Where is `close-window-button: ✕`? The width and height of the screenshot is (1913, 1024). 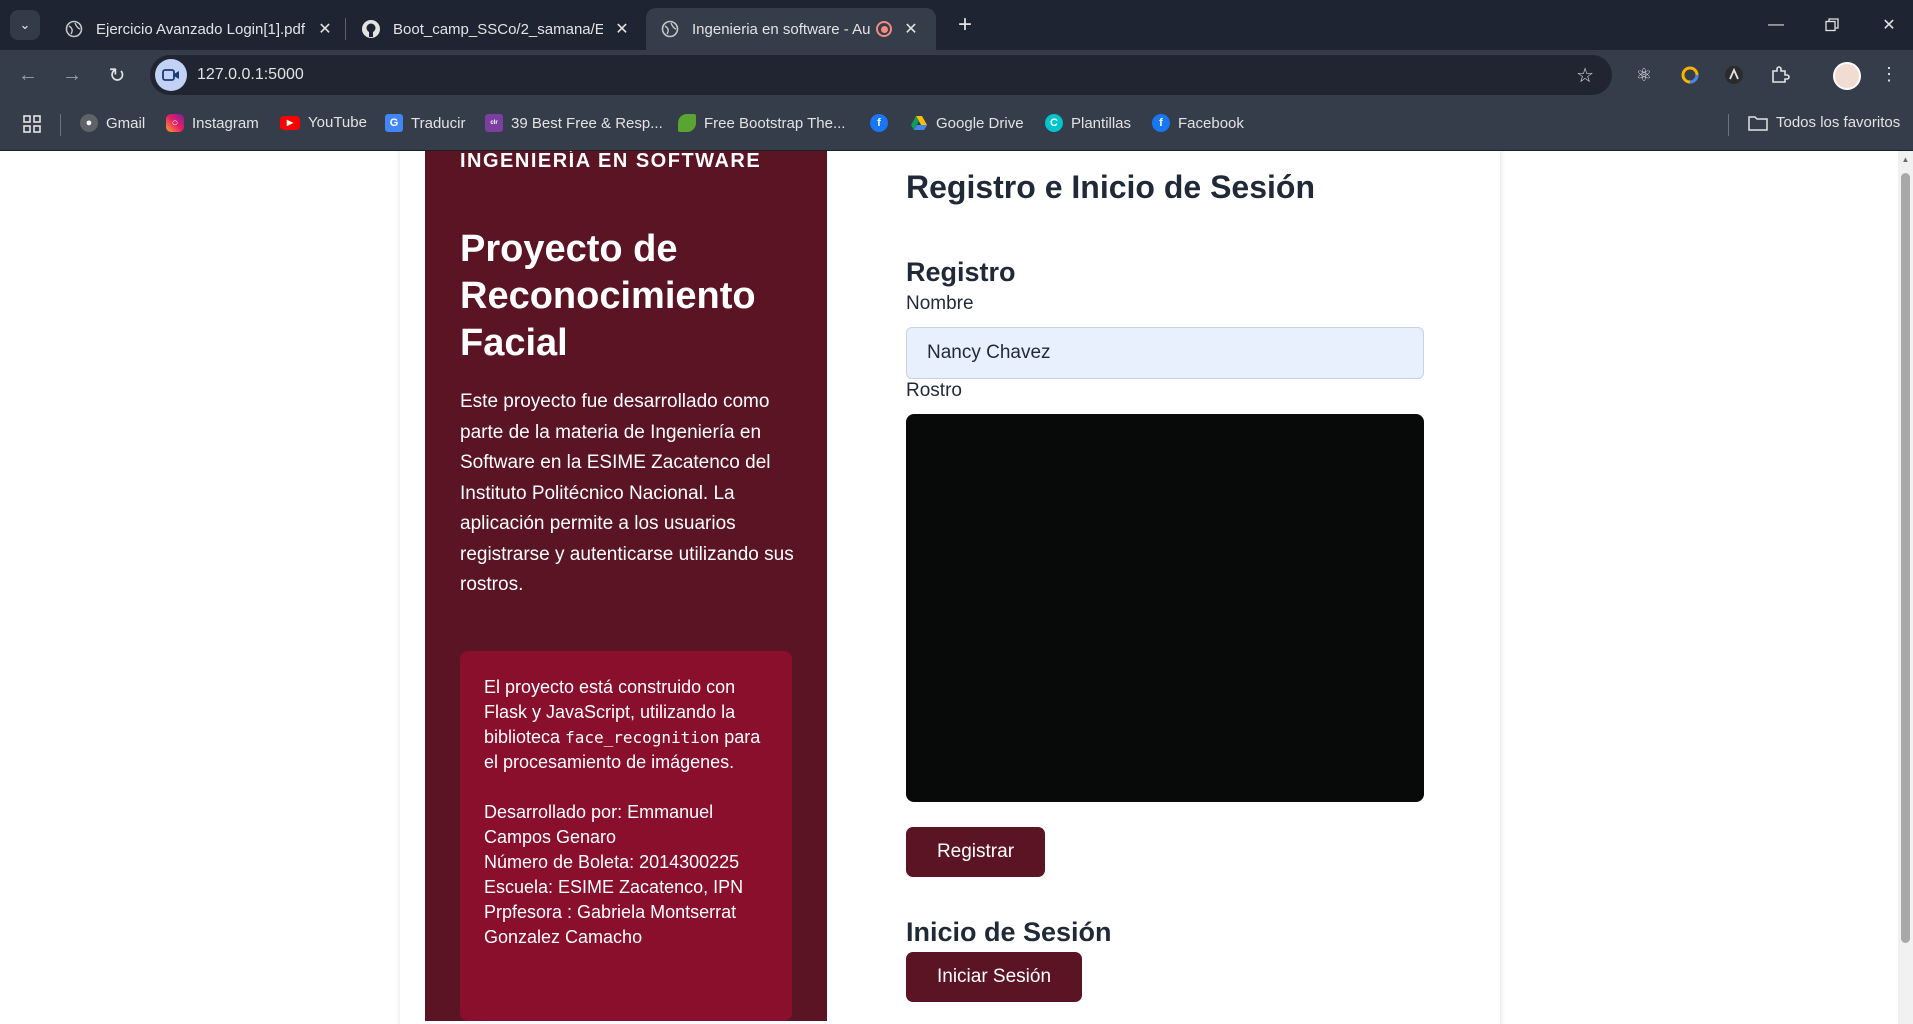 close-window-button: ✕ is located at coordinates (1889, 25).